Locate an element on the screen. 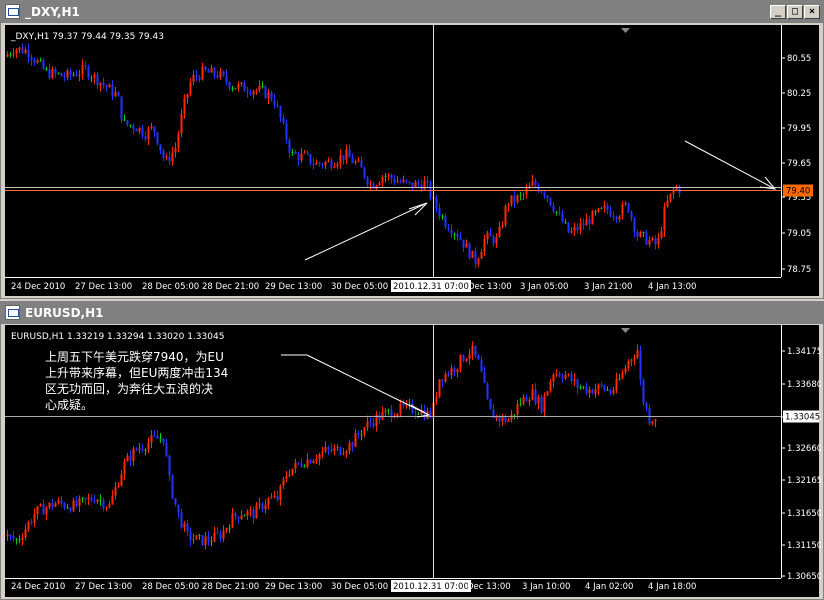  minimize-button: _ is located at coordinates (778, 12).